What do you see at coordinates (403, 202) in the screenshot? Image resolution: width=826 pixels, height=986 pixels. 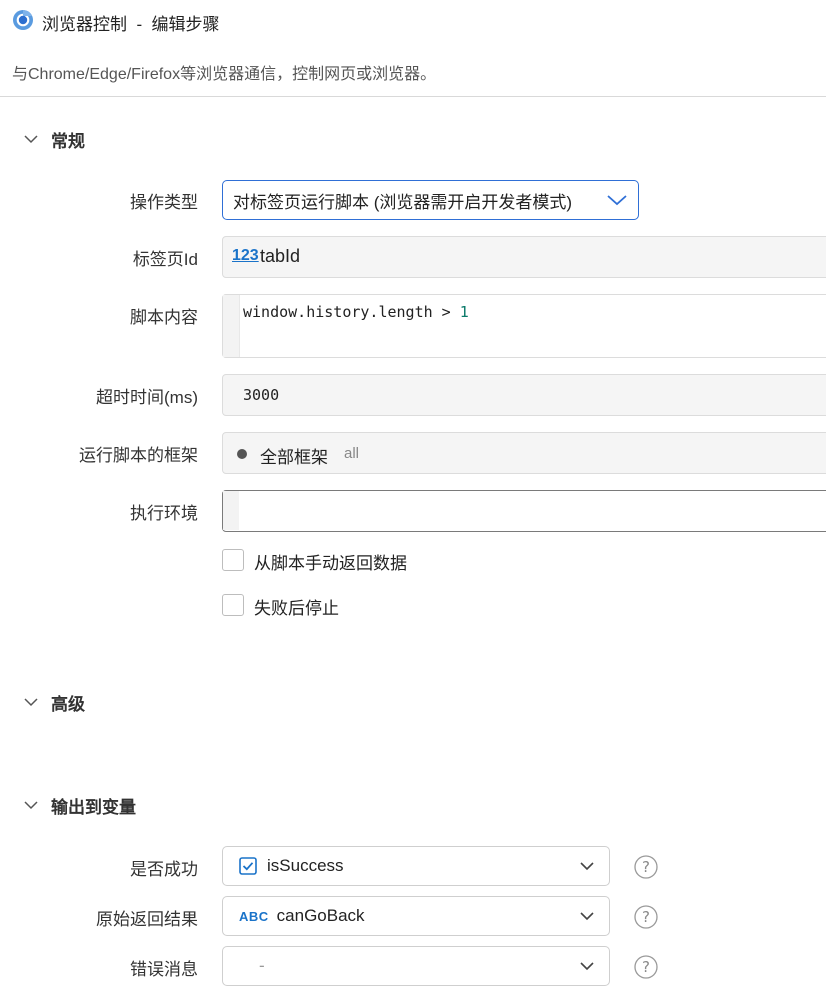 I see `operation-type-value: 对标签页运行脚本 (浏览器需开启开发者模式)` at bounding box center [403, 202].